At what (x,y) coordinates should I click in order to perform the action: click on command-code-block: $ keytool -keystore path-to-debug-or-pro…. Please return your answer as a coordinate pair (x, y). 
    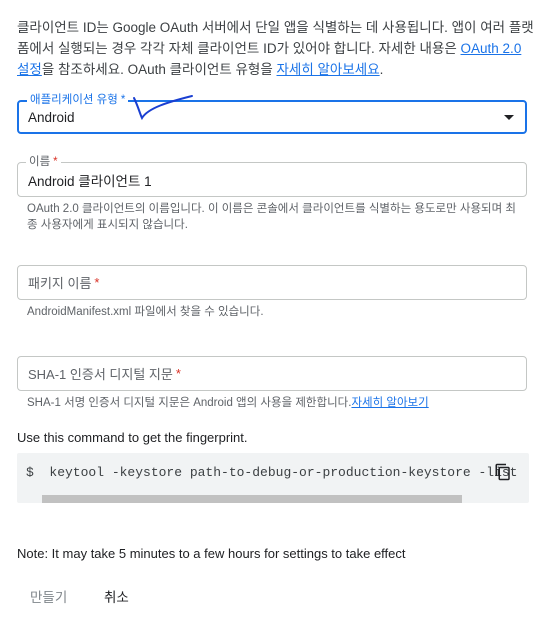
    Looking at the image, I should click on (273, 478).